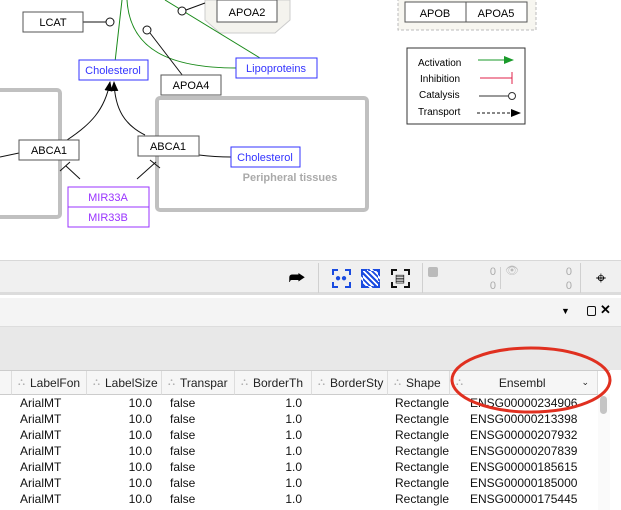 Image resolution: width=621 pixels, height=510 pixels. I want to click on column-header-shape: ⛬ Shape, so click(419, 383).